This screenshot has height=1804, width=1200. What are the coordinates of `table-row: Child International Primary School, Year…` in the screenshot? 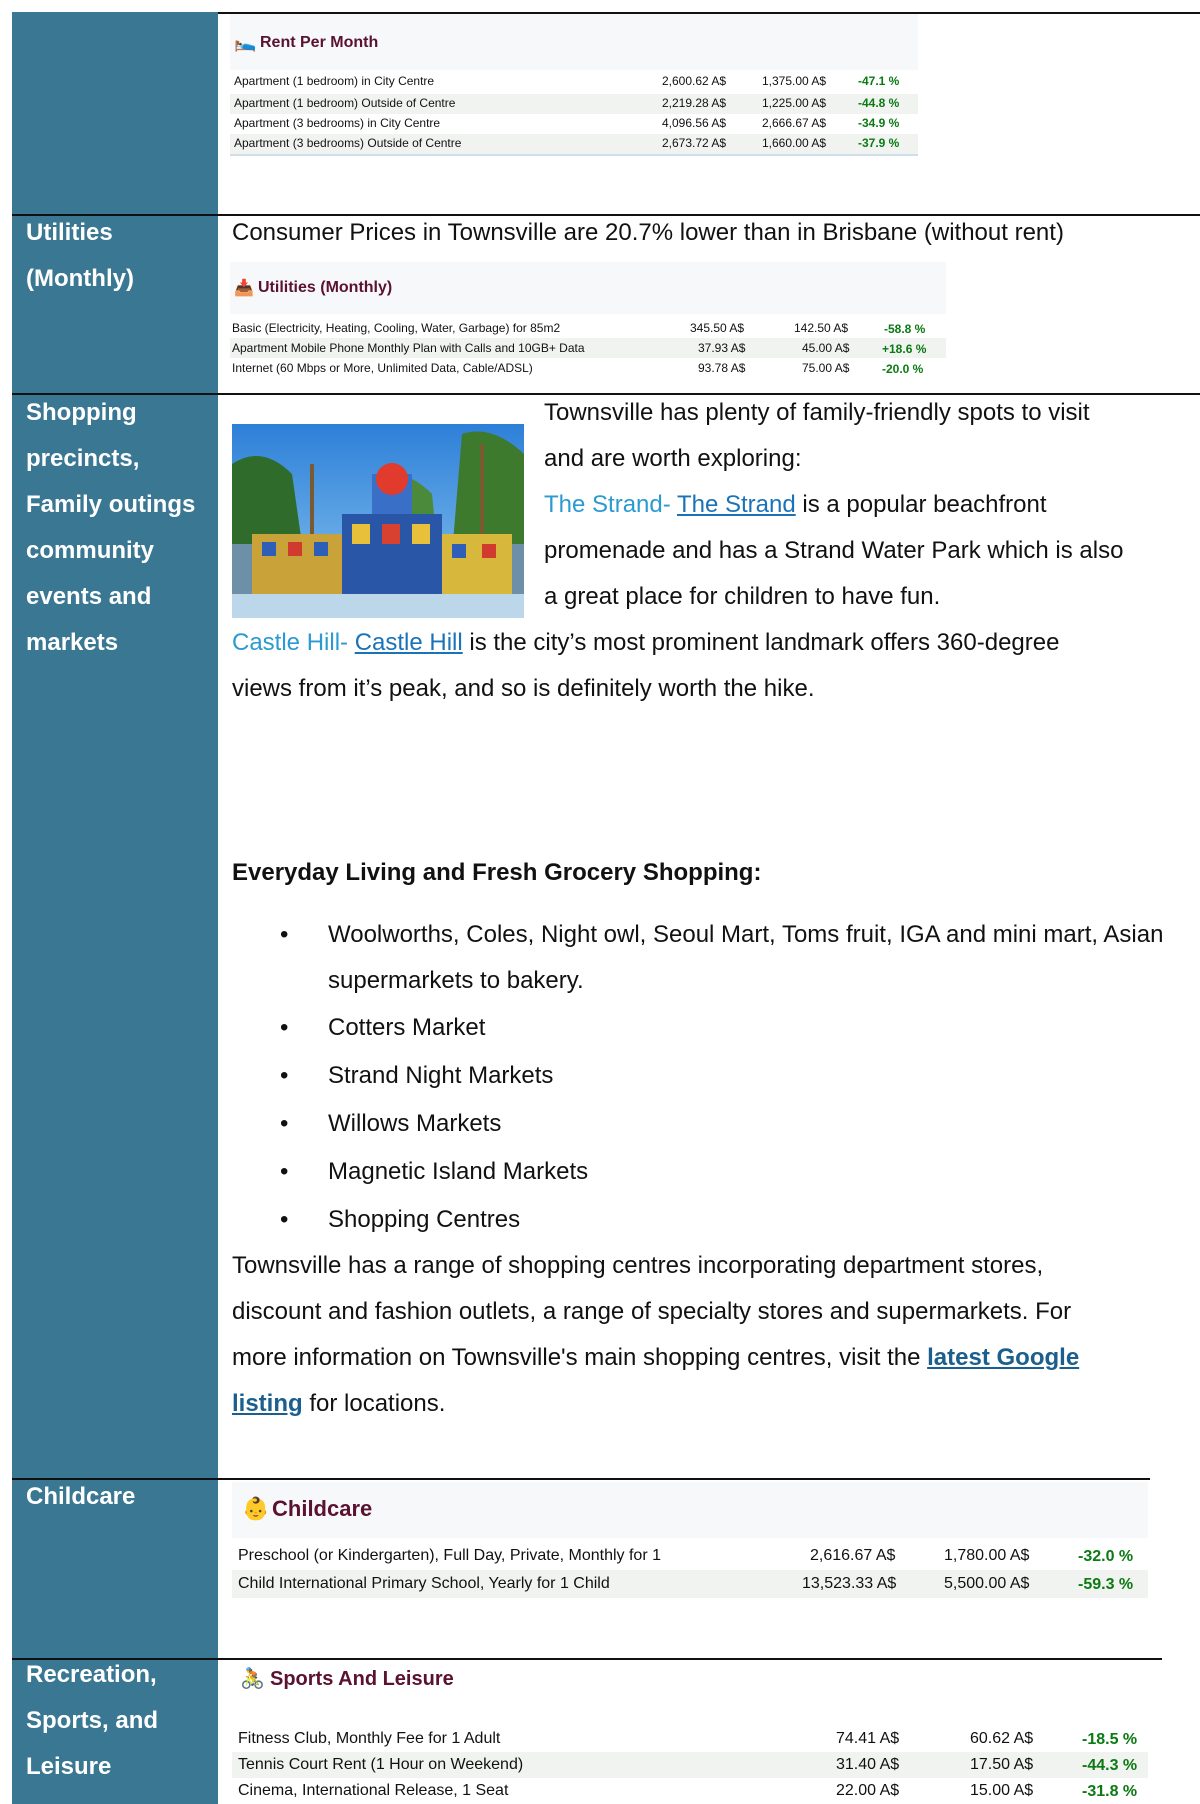 It's located at (690, 1584).